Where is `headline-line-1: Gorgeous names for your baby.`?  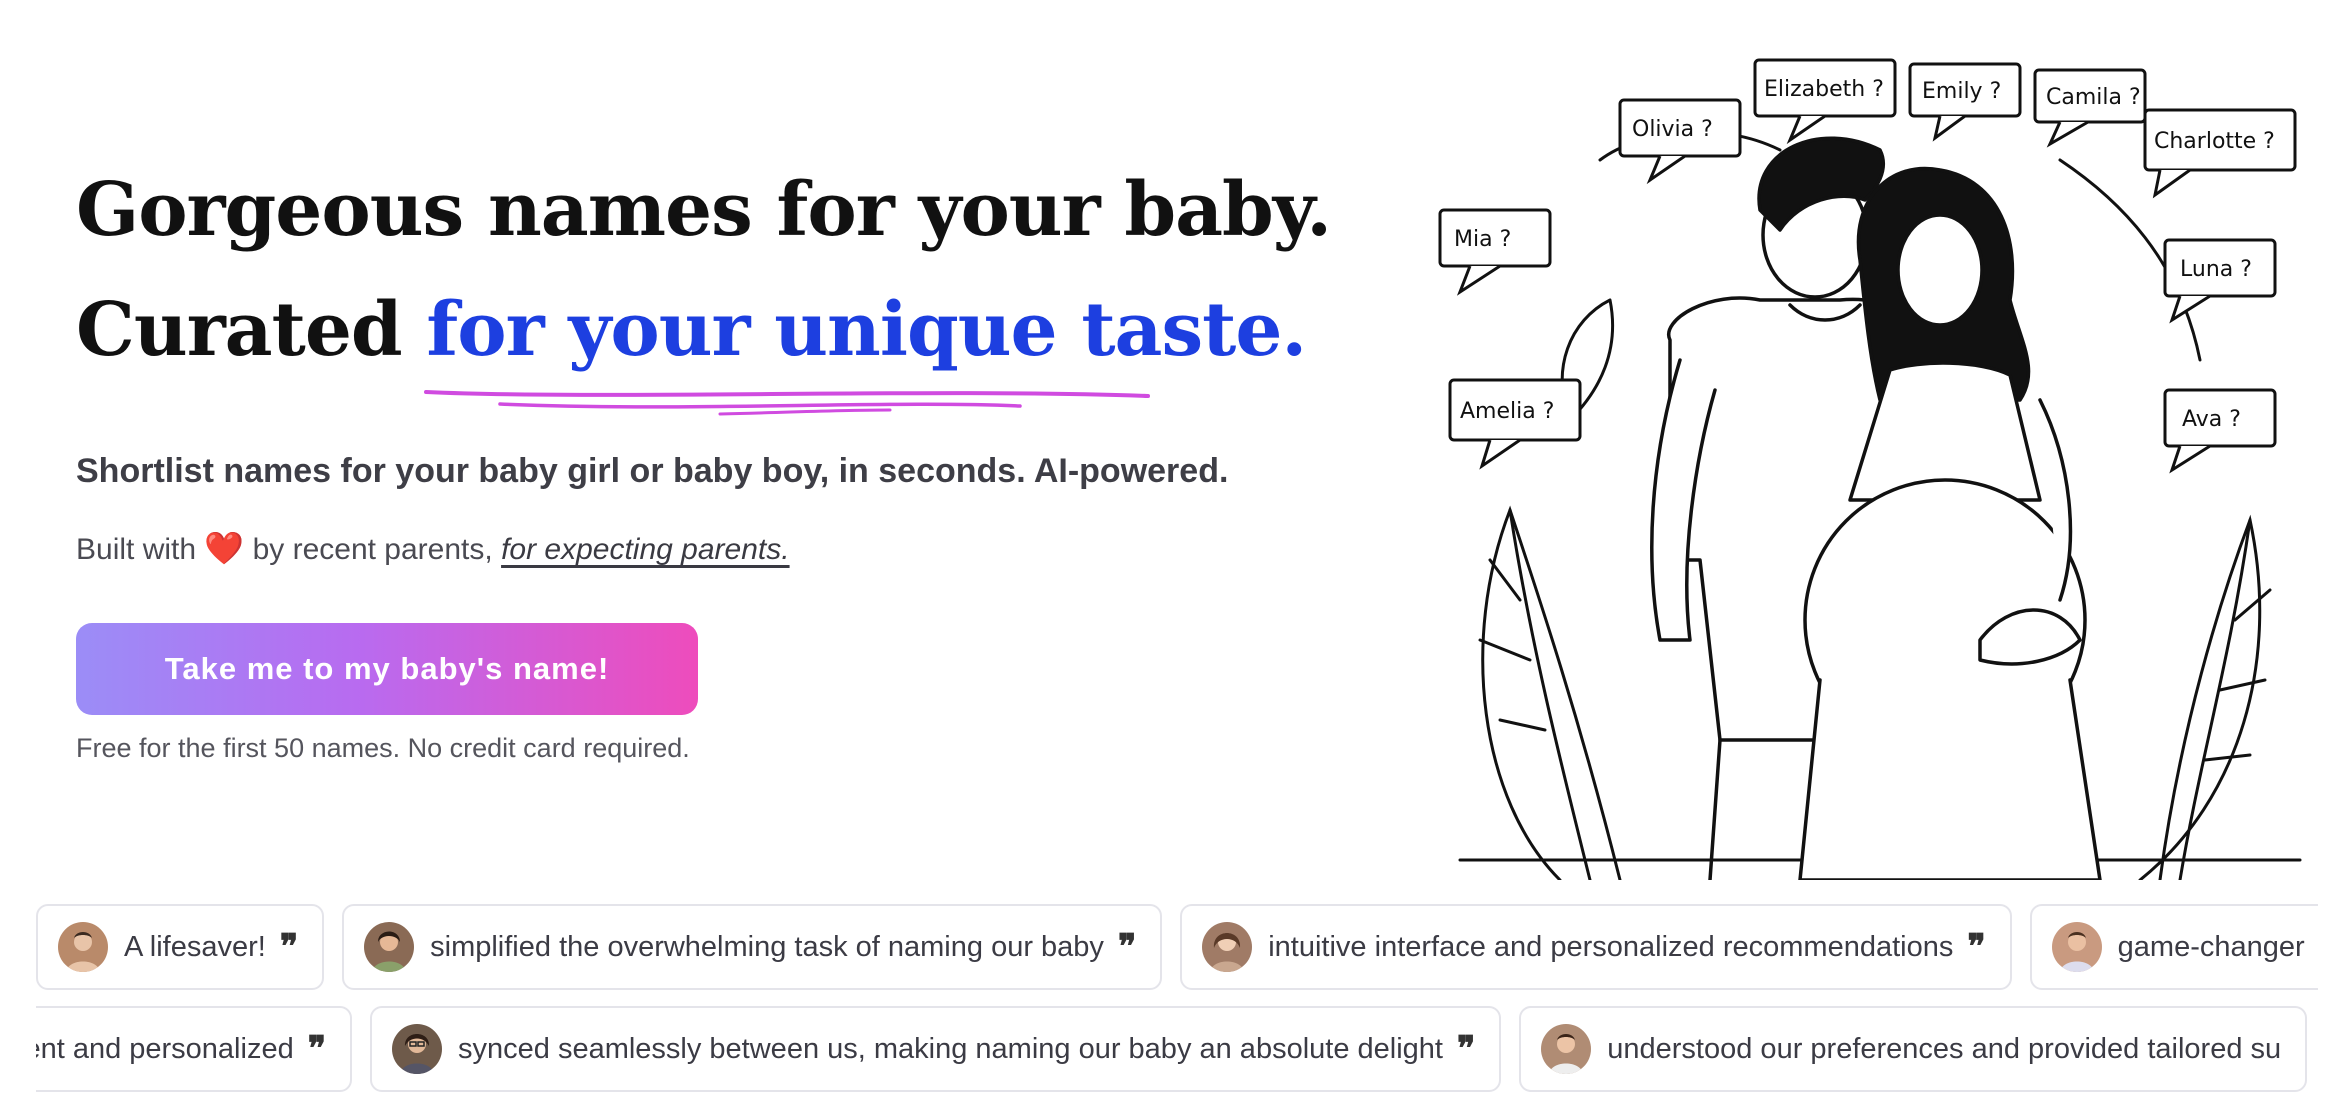 headline-line-1: Gorgeous names for your baby. is located at coordinates (704, 210).